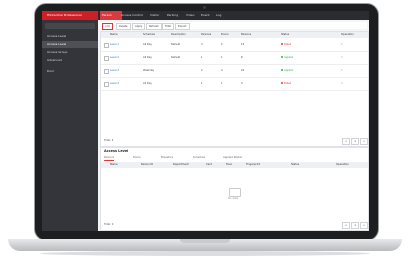  Describe the element at coordinates (204, 7) in the screenshot. I see `webcam-icon` at that location.